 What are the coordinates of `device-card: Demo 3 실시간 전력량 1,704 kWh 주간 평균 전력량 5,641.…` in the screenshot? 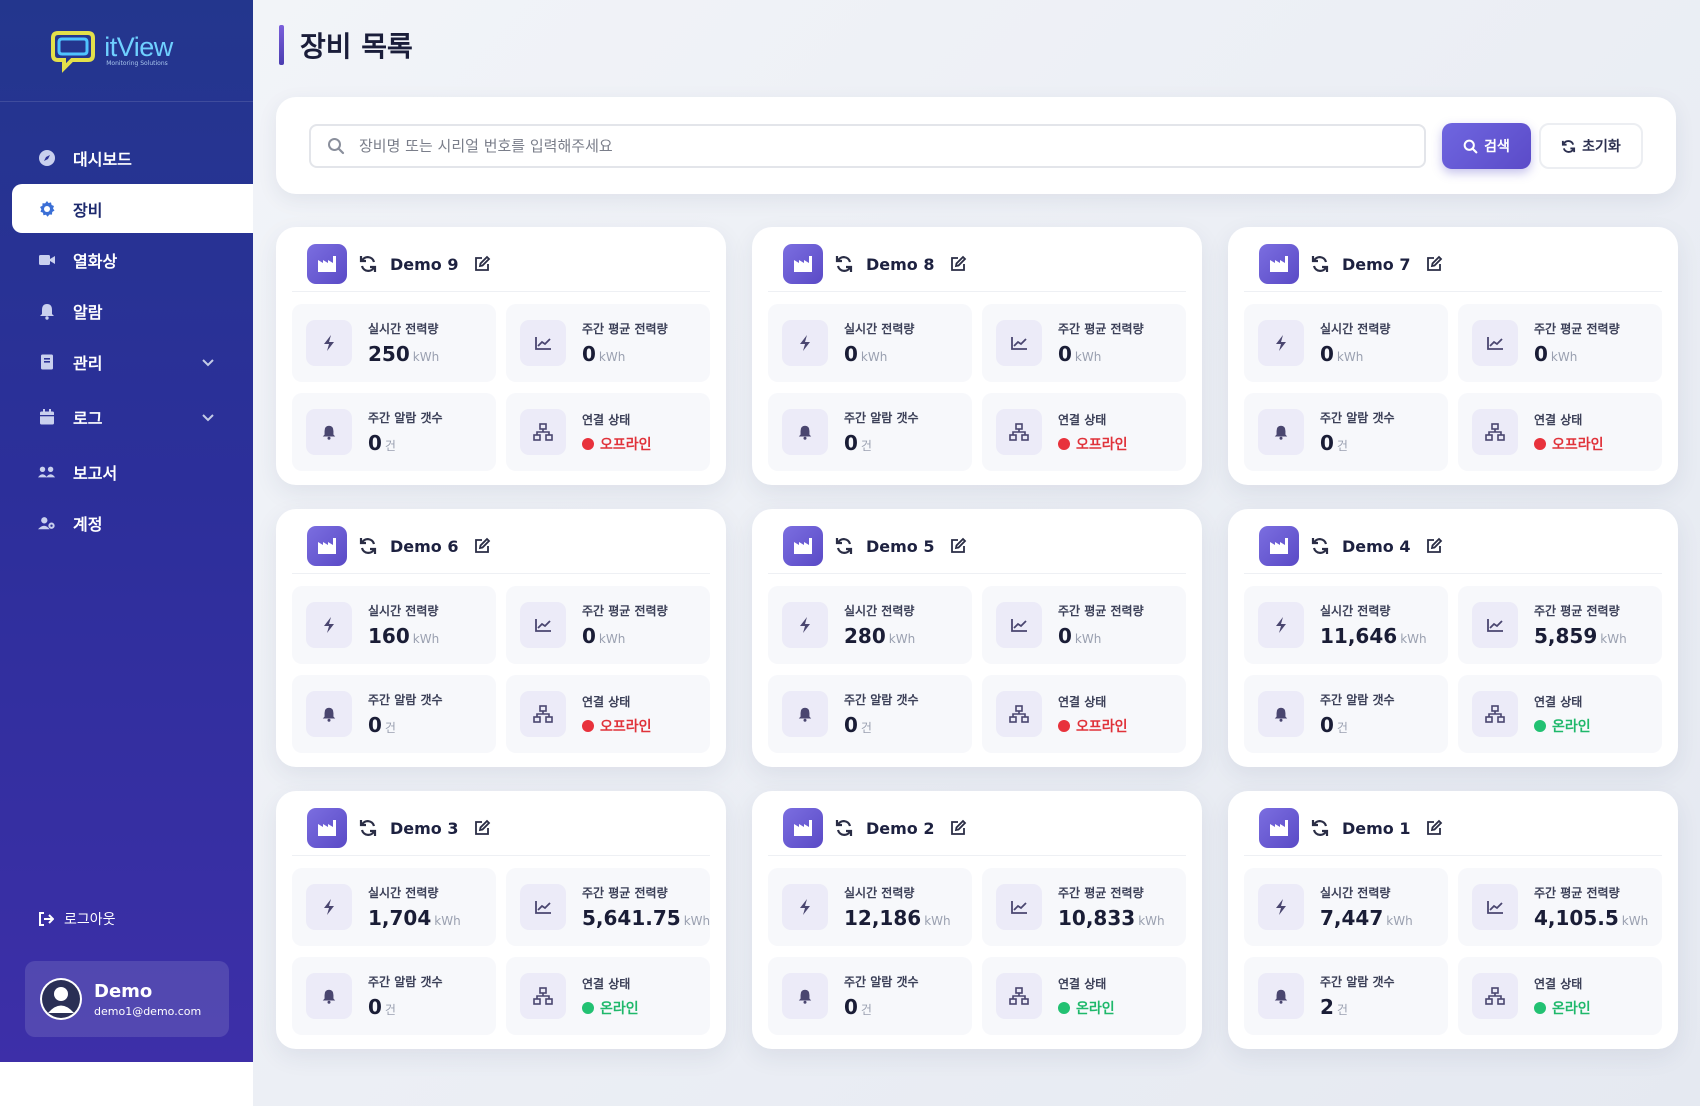 It's located at (501, 920).